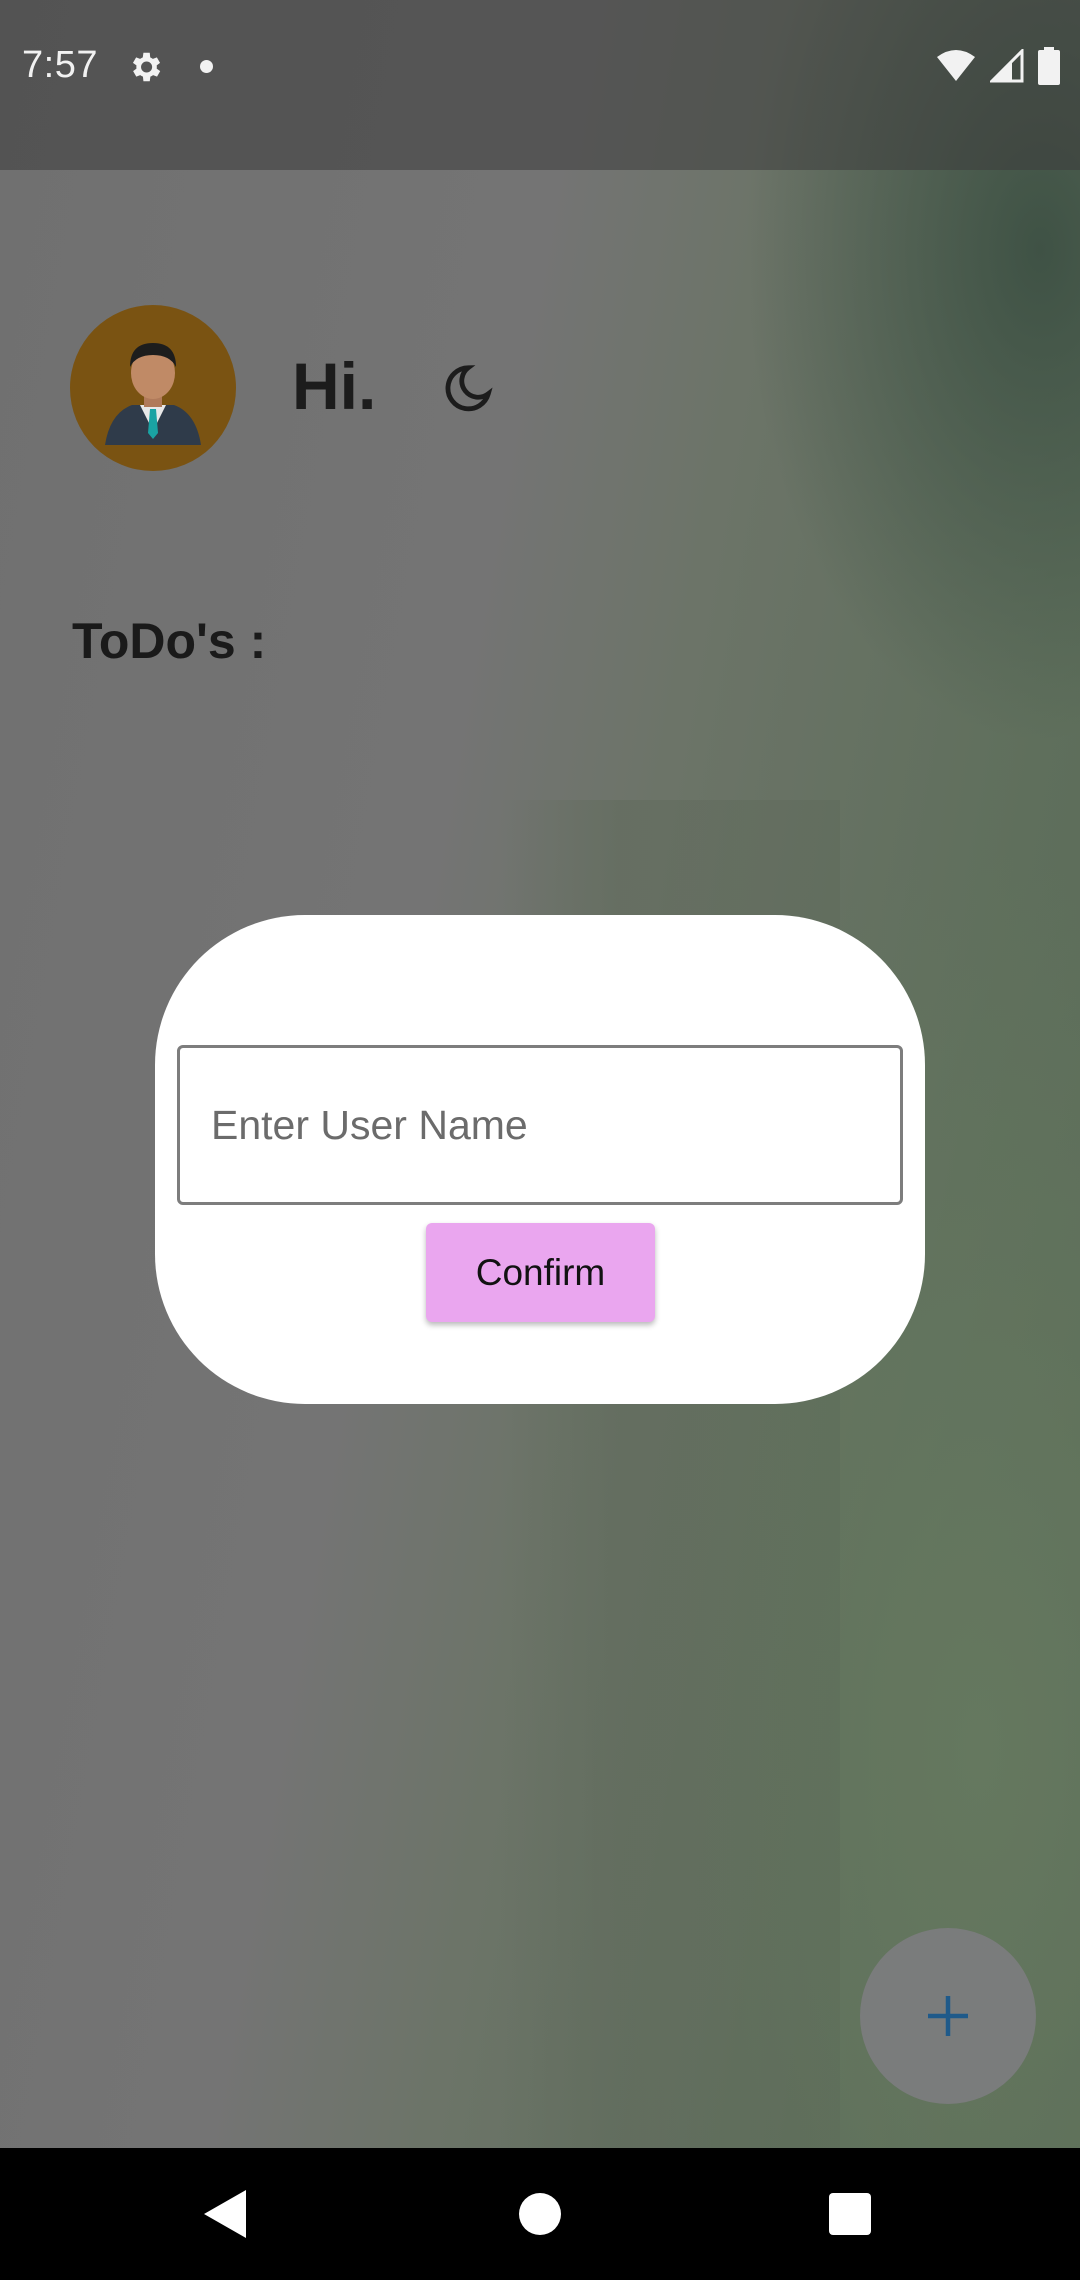 The width and height of the screenshot is (1080, 2280). What do you see at coordinates (334, 386) in the screenshot?
I see `greeting-title: Hi.` at bounding box center [334, 386].